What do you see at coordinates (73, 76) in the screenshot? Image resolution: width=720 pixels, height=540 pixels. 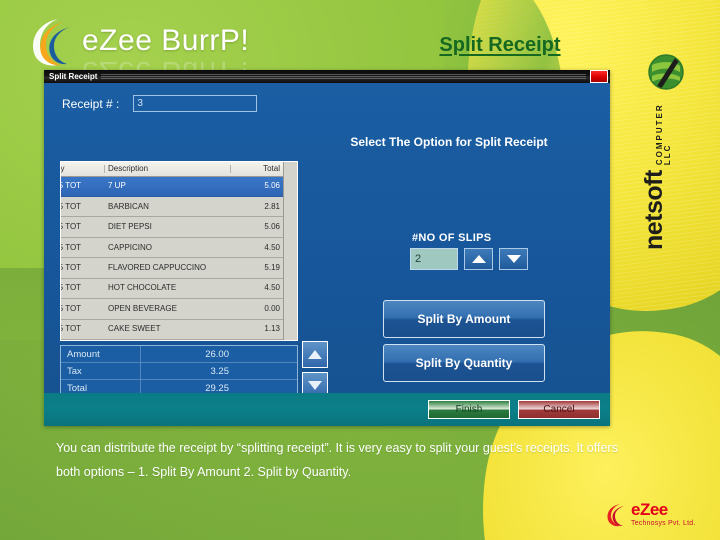 I see `window-title: Split Receipt` at bounding box center [73, 76].